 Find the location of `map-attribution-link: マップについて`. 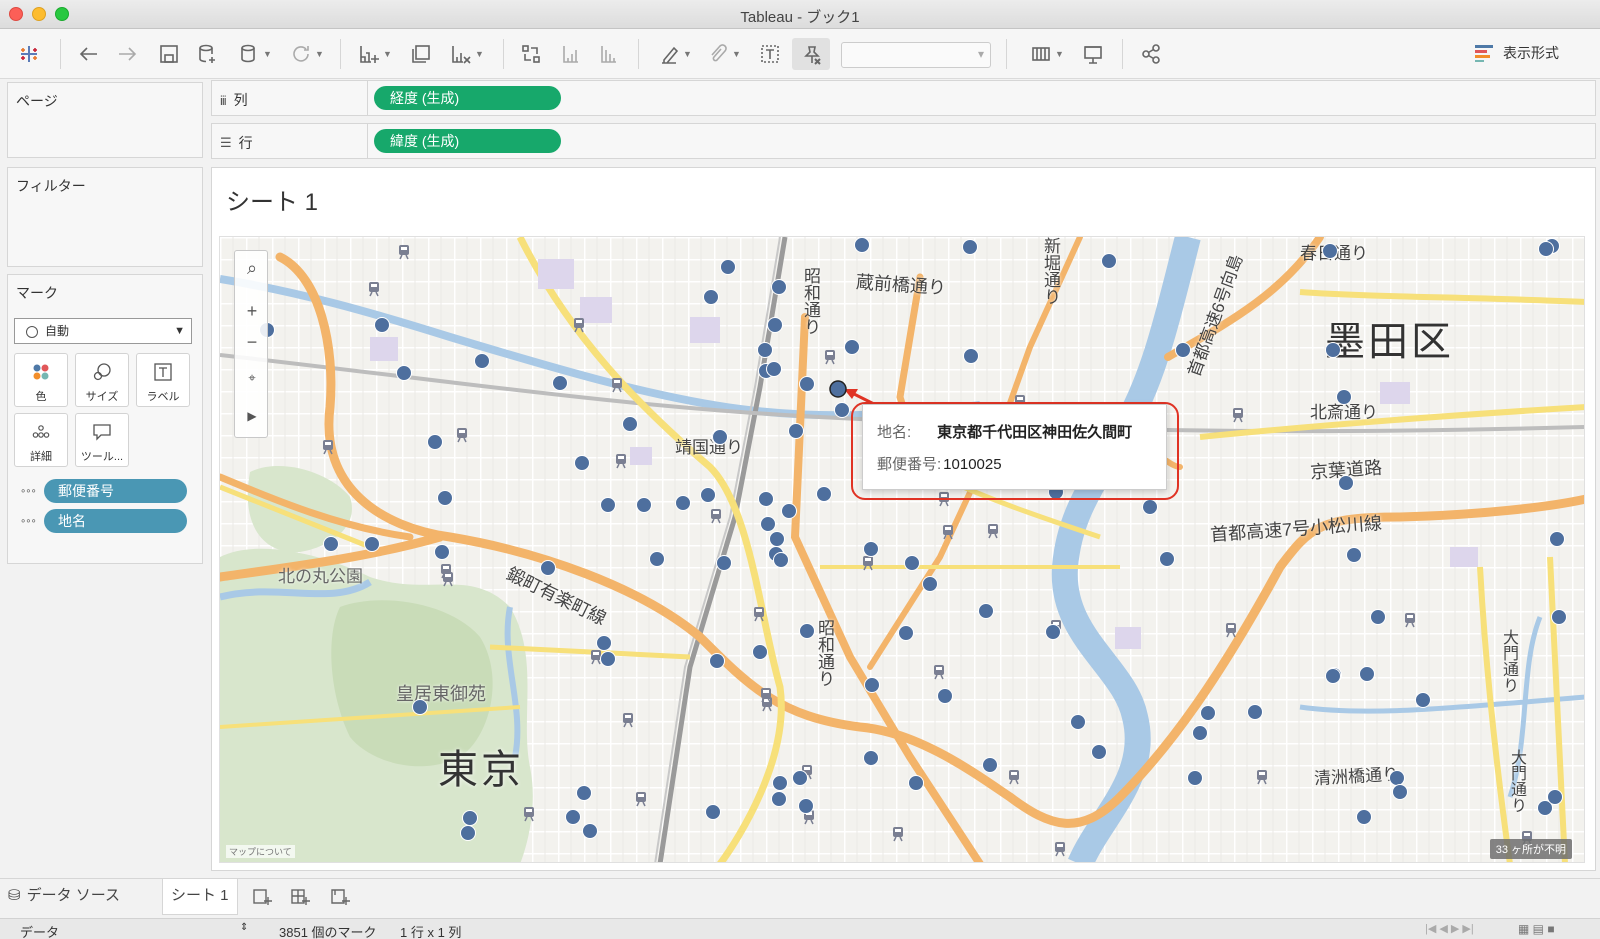

map-attribution-link: マップについて is located at coordinates (260, 851).